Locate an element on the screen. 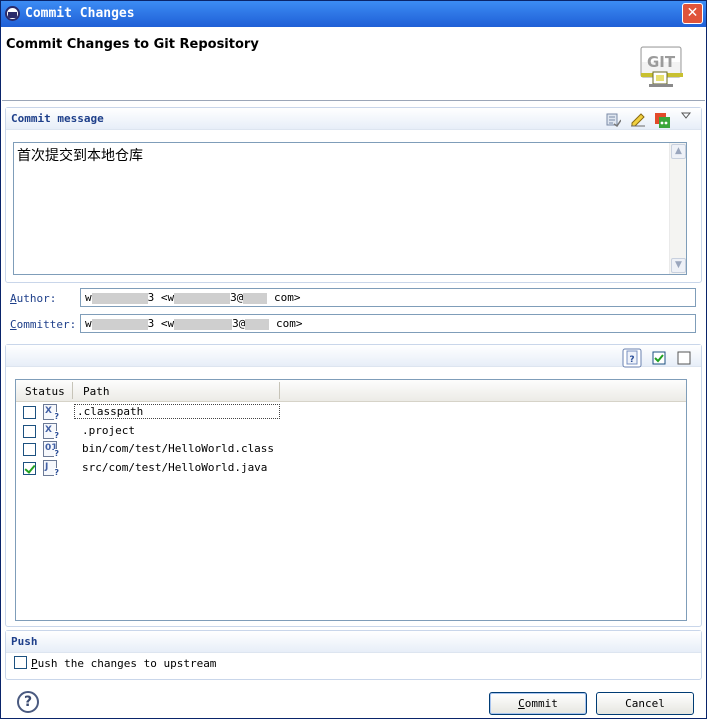  title-bar: Commit Changes ✕ is located at coordinates (353, 14).